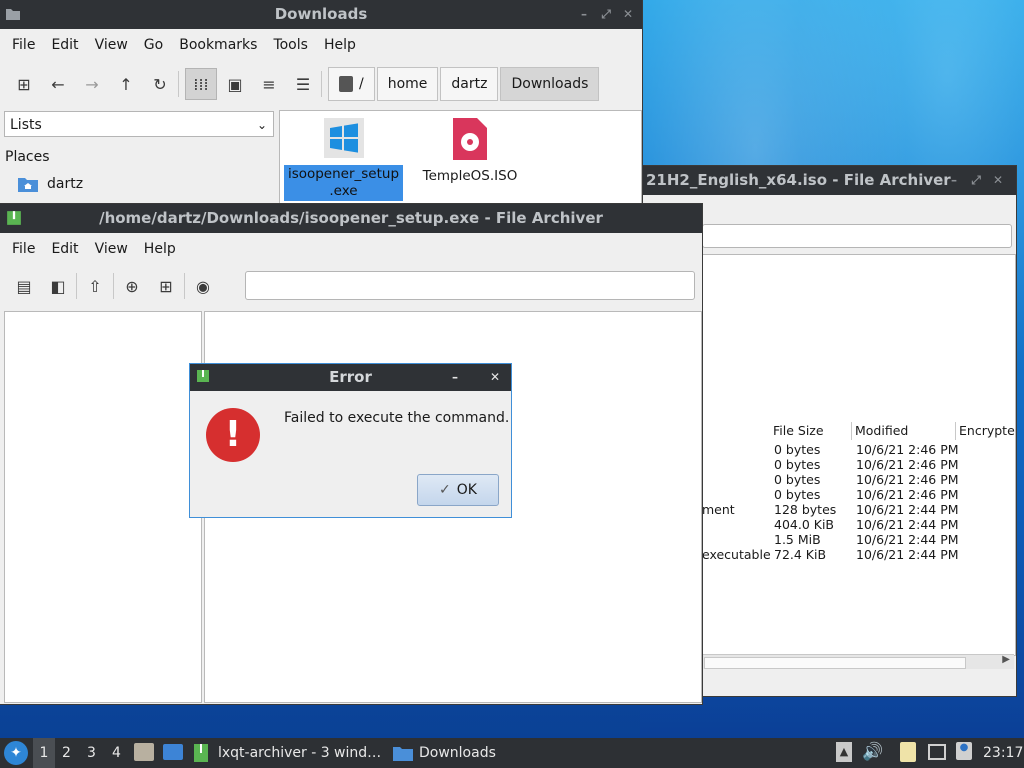  What do you see at coordinates (458, 490) in the screenshot?
I see `ok-button: ✓ OK` at bounding box center [458, 490].